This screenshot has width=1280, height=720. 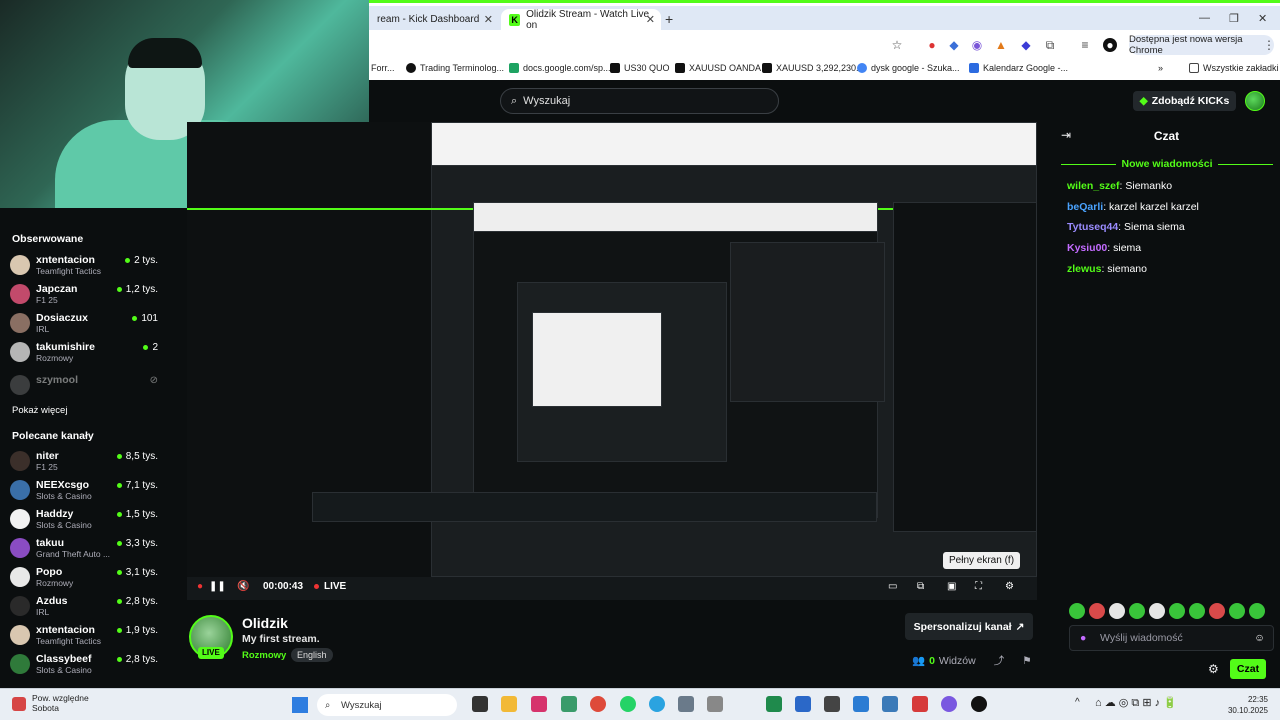 What do you see at coordinates (85, 636) in the screenshot?
I see `sidebar-item-xntentacion-rec: xntentacion Teamfight Tactics 1,9 tys.` at bounding box center [85, 636].